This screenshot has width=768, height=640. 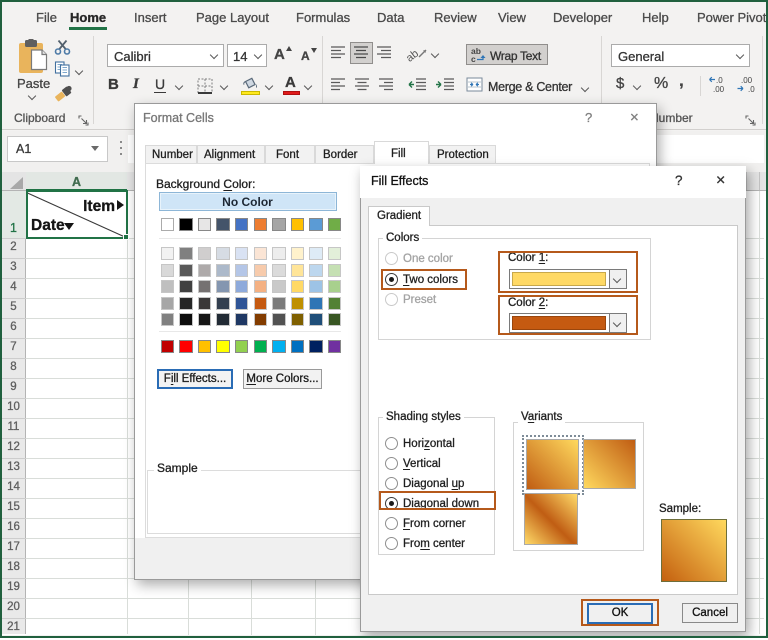 What do you see at coordinates (473, 59) in the screenshot?
I see `svg-text: c` at bounding box center [473, 59].